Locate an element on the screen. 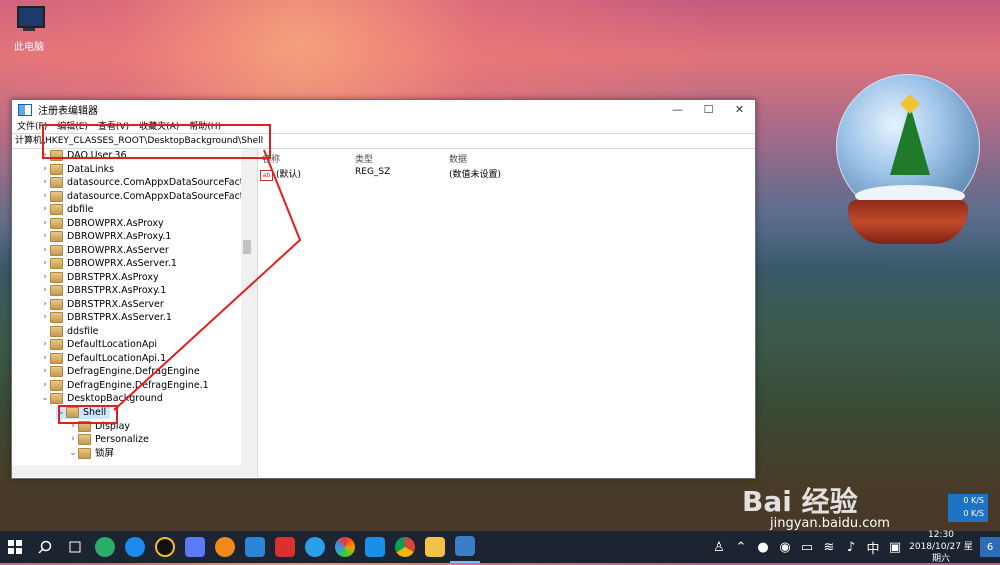 The image size is (1000, 565). battery-icon: ▭ is located at coordinates (807, 547).